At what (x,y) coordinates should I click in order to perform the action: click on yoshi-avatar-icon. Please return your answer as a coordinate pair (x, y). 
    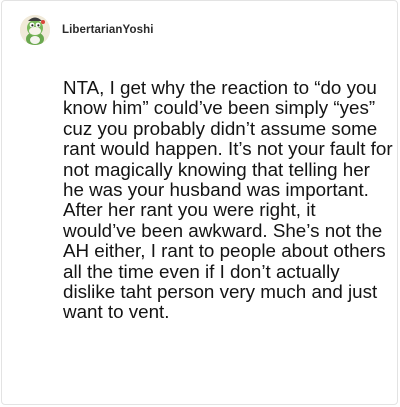
    Looking at the image, I should click on (35, 30).